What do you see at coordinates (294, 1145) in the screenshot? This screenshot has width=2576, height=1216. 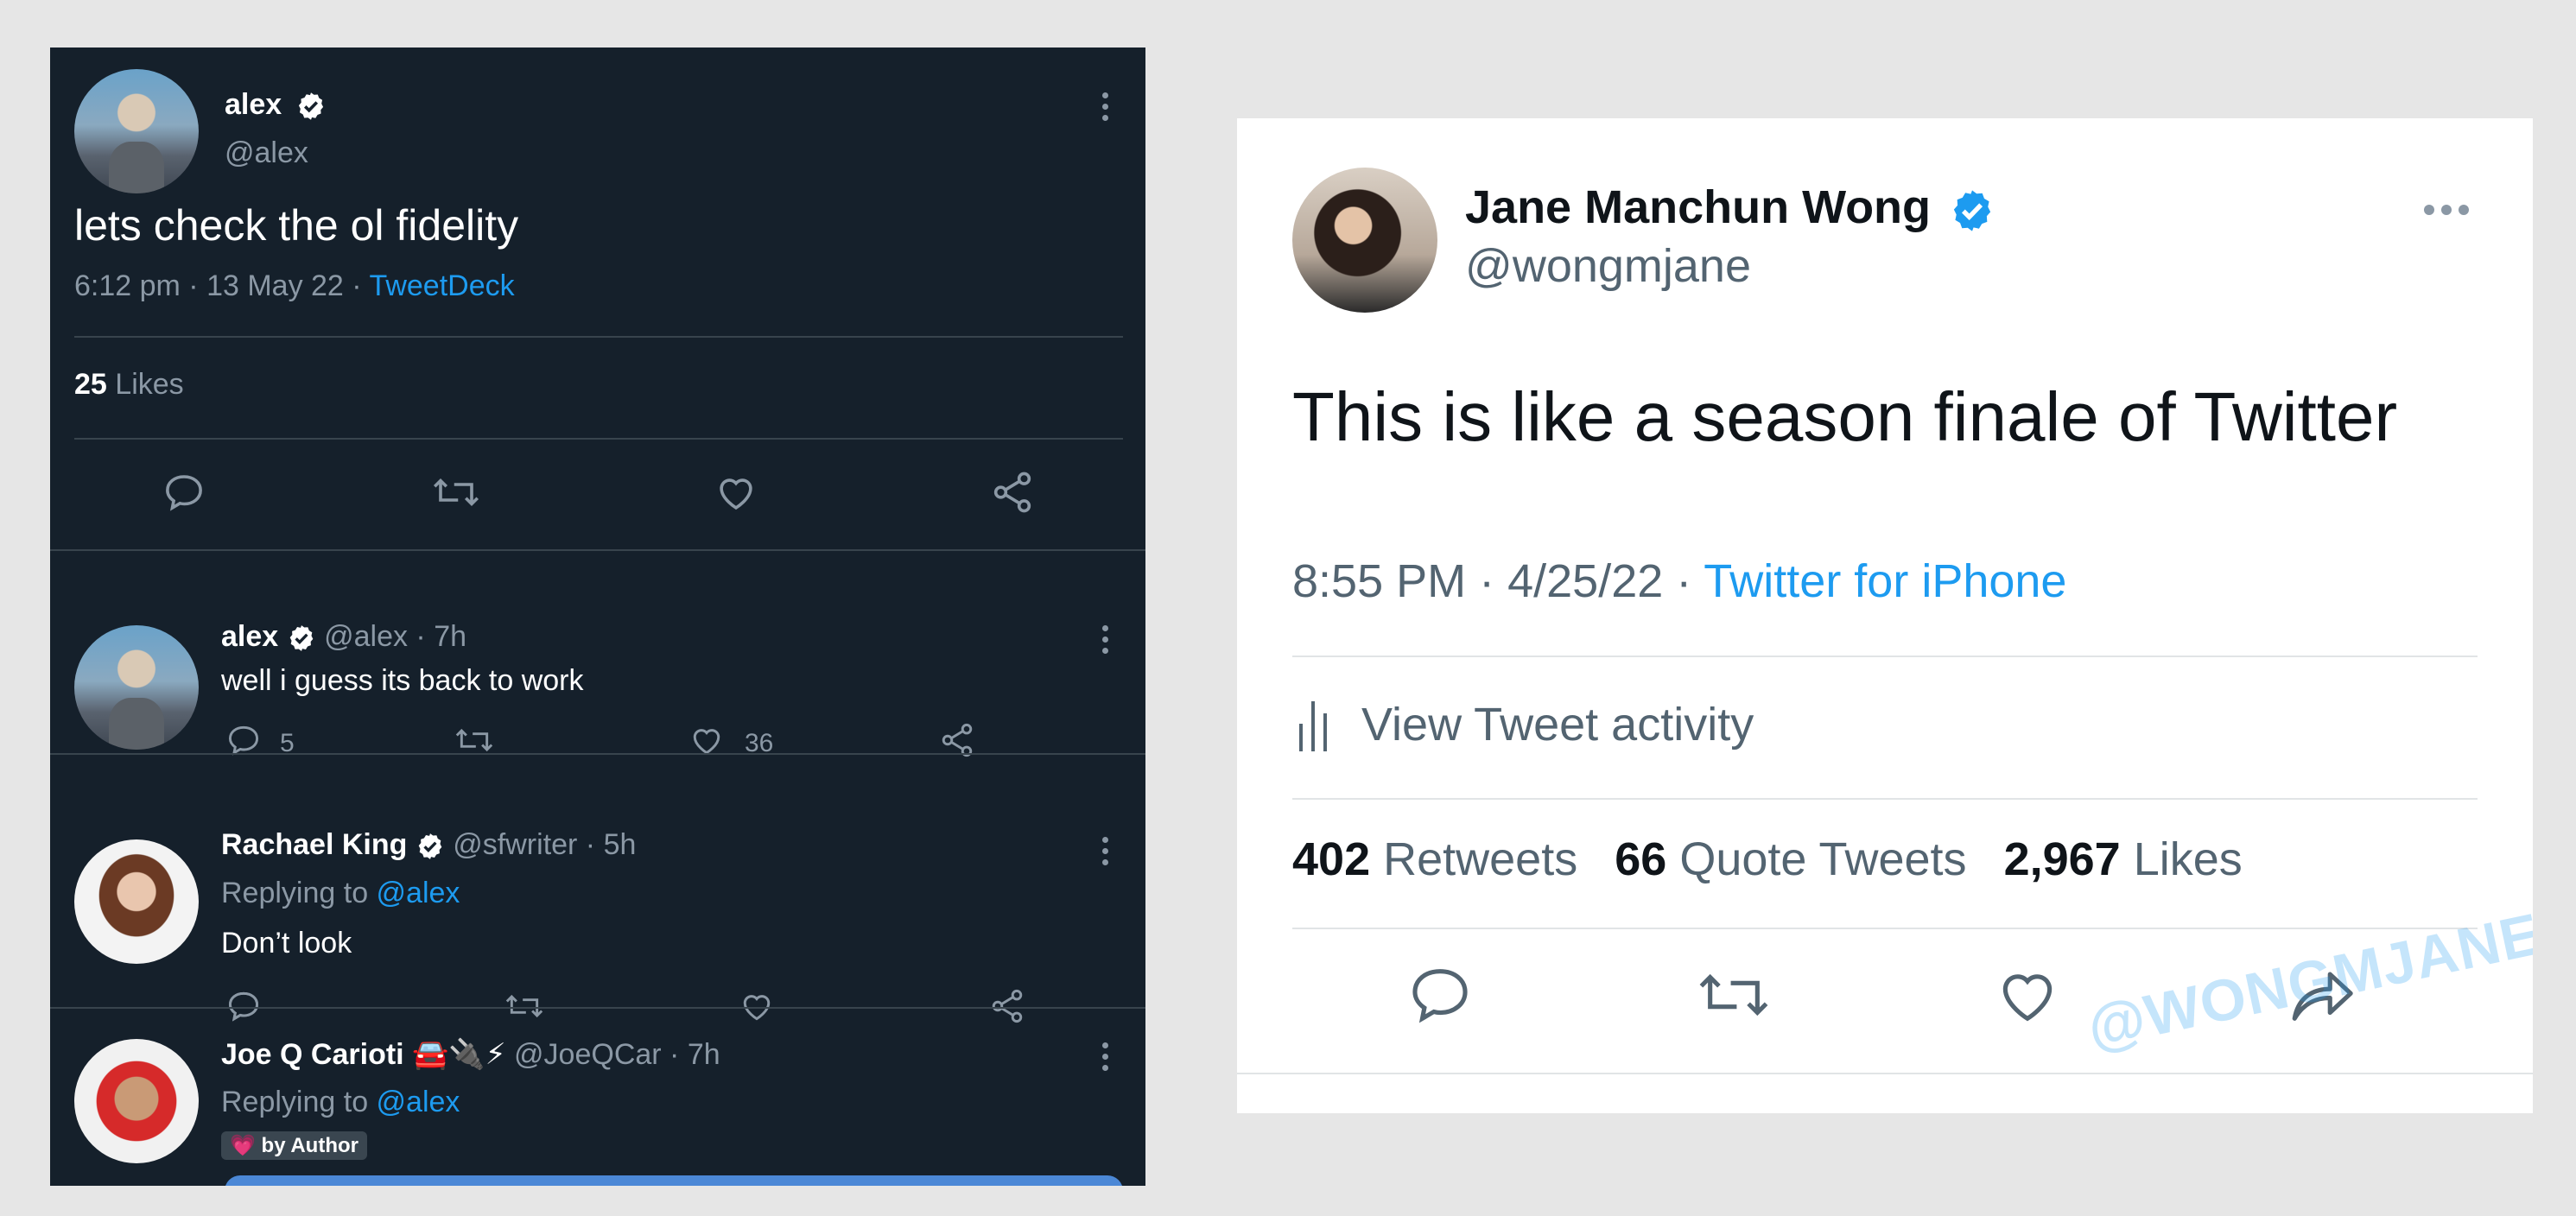 I see `liked-by-author-badge: 💗 by Author` at bounding box center [294, 1145].